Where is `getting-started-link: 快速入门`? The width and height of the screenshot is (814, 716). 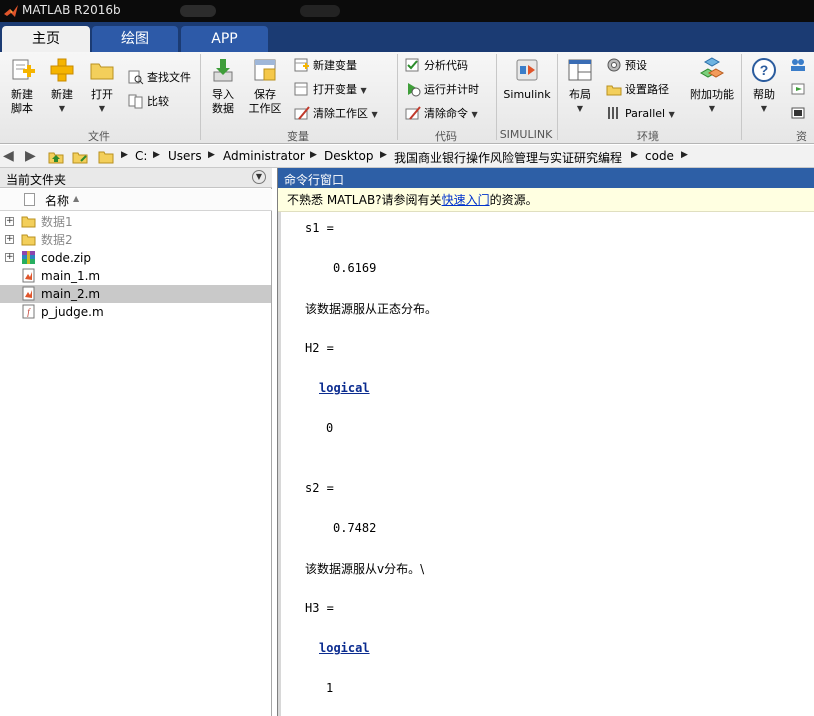 getting-started-link: 快速入门 is located at coordinates (466, 200).